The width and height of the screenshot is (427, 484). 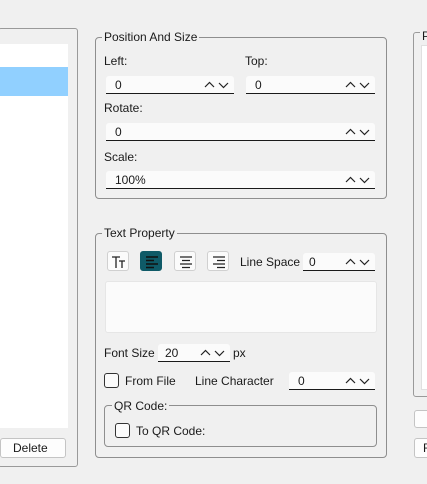 I want to click on left-label: Left:, so click(x=116, y=61).